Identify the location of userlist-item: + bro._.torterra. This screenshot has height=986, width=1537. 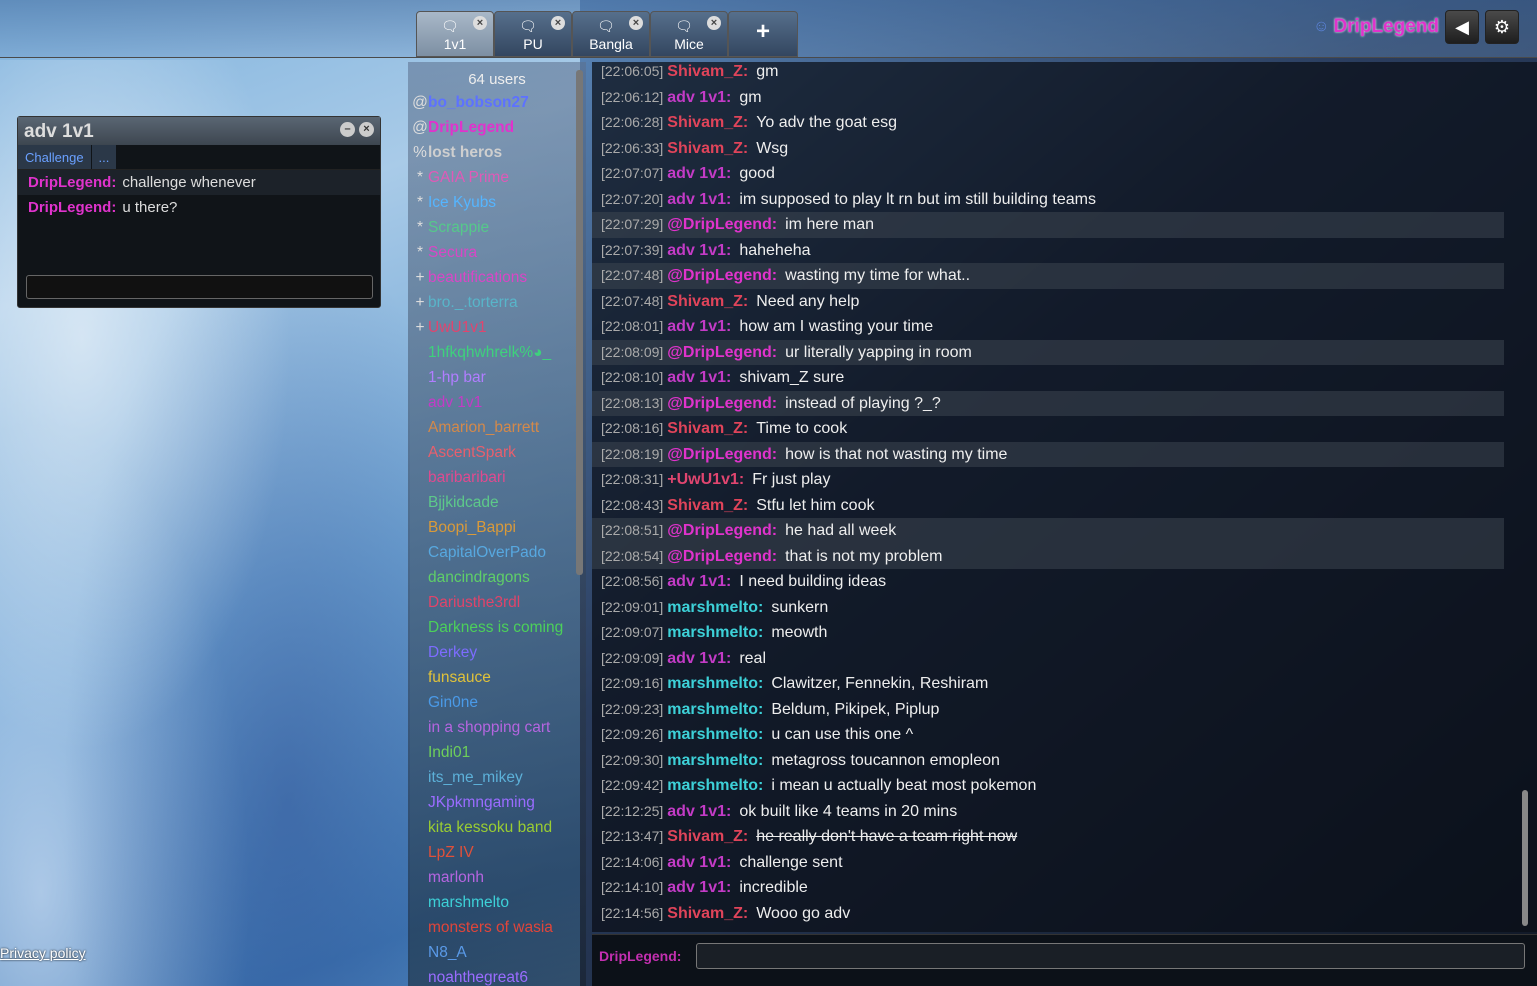
(497, 306).